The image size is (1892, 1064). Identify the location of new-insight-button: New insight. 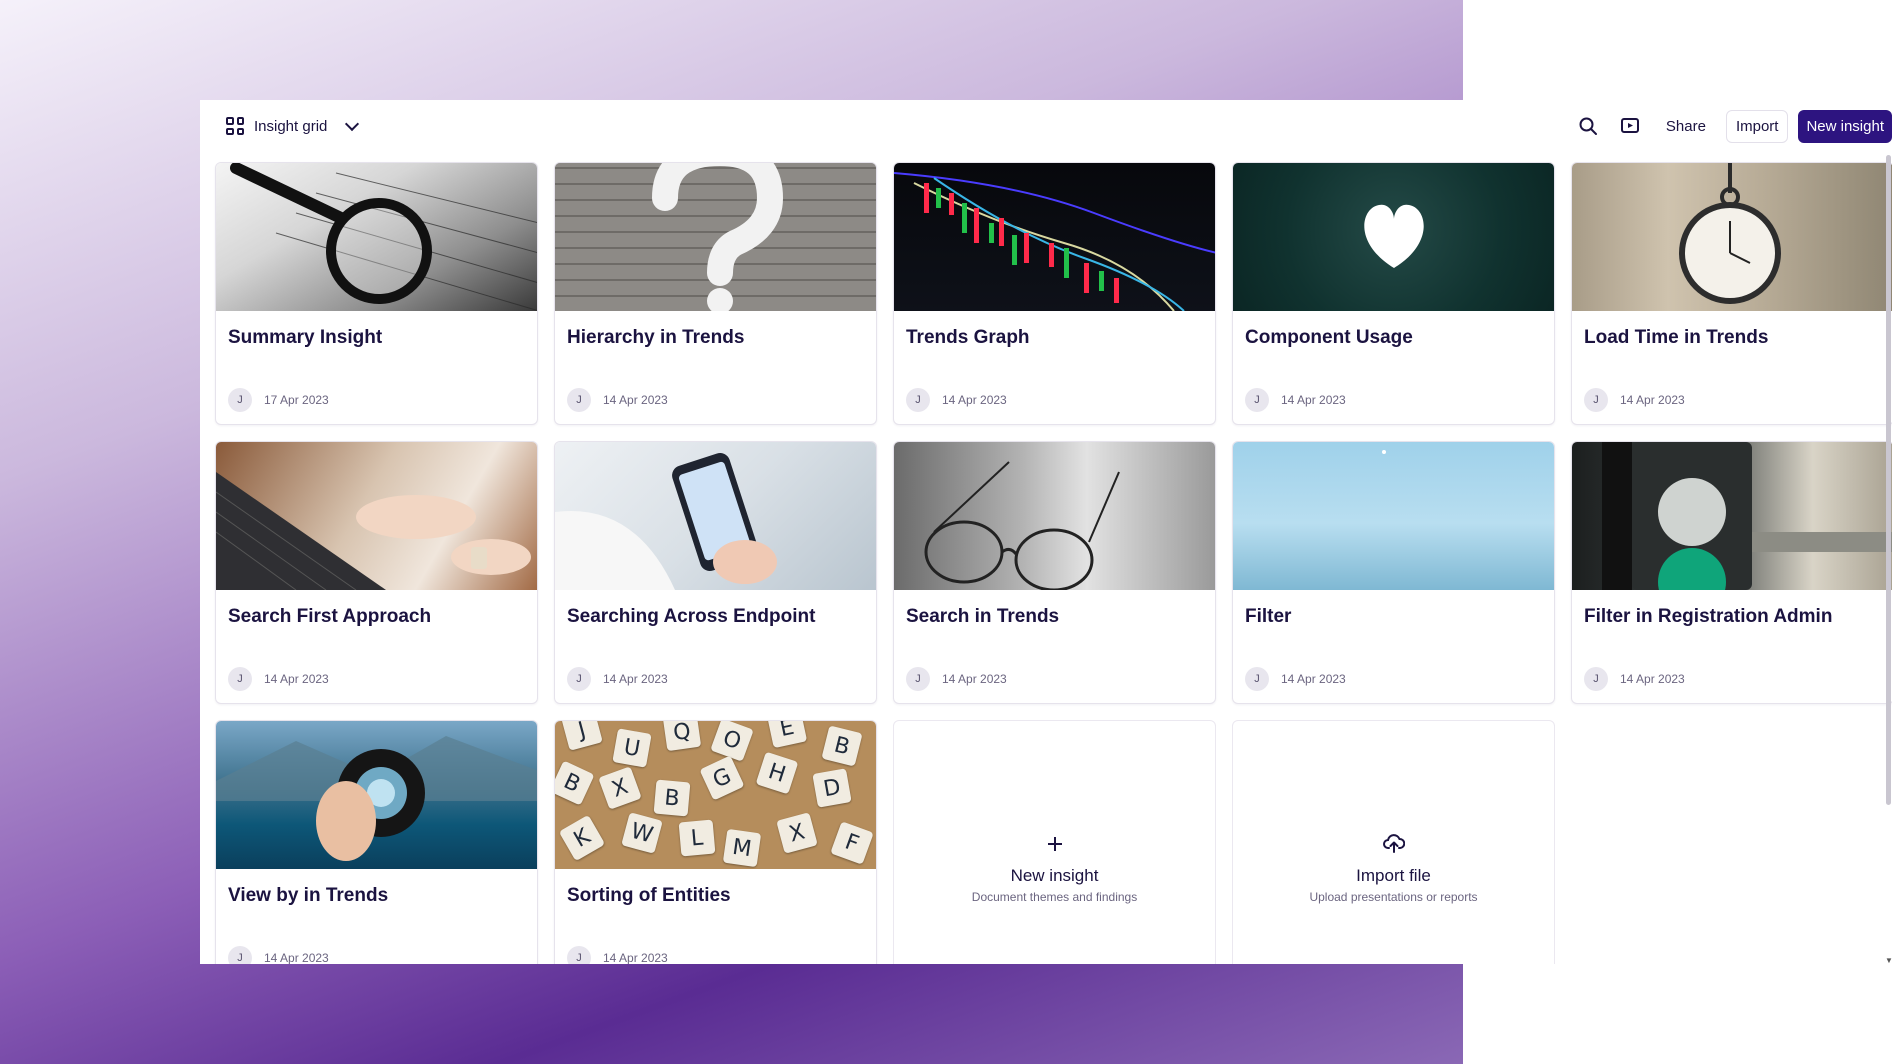
(1845, 126).